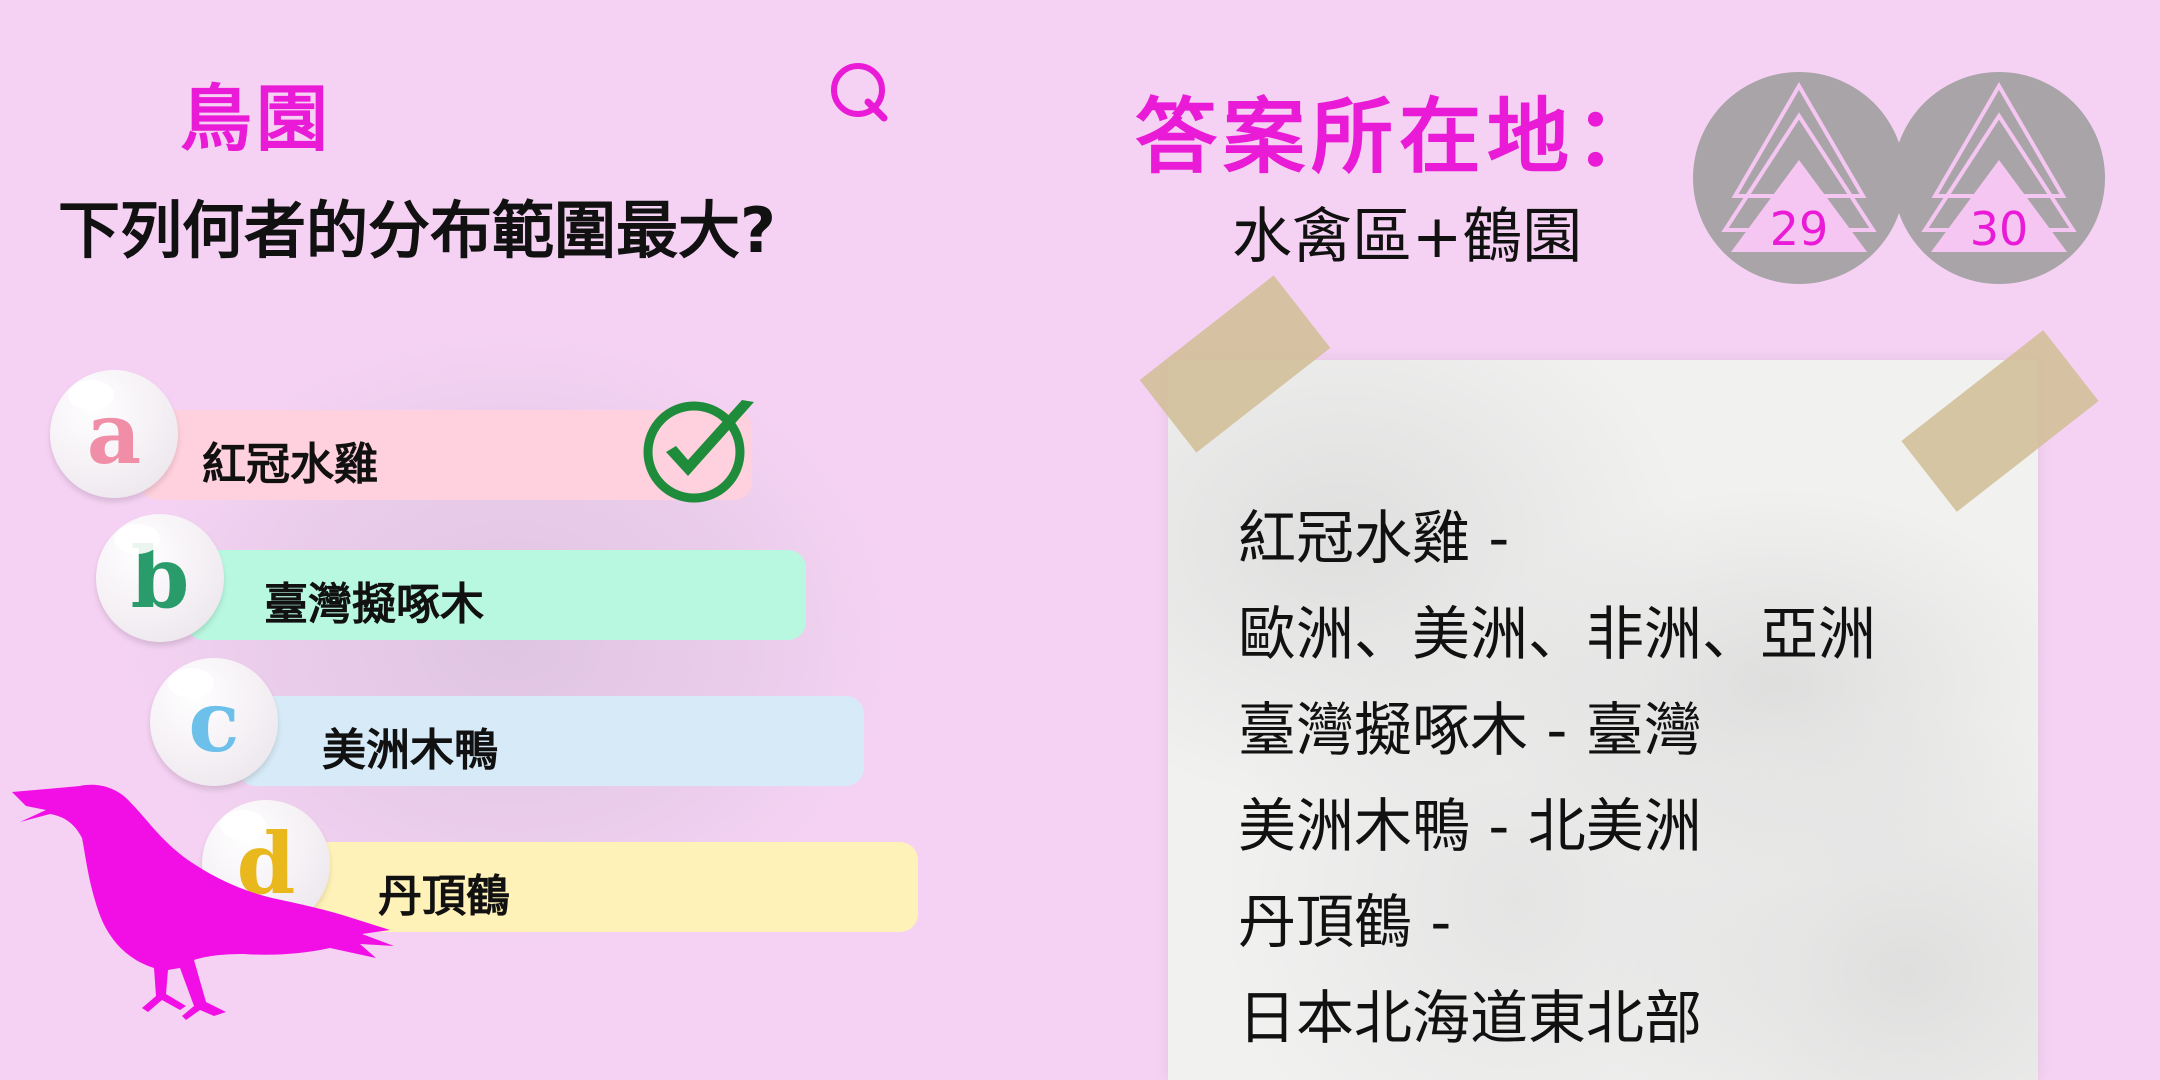 The height and width of the screenshot is (1080, 2160). I want to click on badge-30: 30, so click(1999, 178).